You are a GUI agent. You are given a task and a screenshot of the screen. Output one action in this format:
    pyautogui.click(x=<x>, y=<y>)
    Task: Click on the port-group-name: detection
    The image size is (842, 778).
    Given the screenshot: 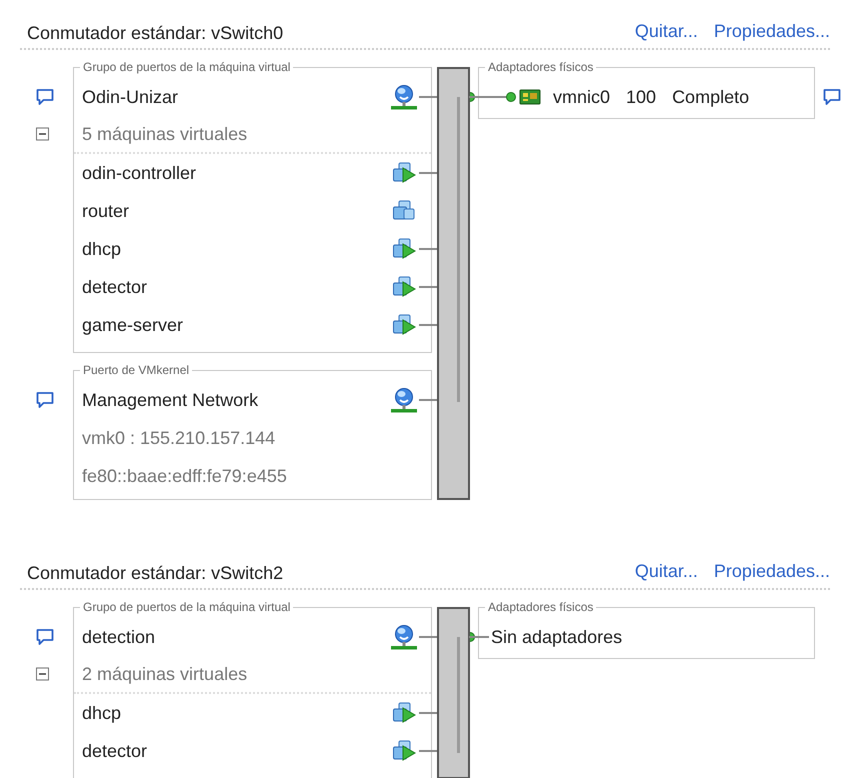 What is the action you would take?
    pyautogui.click(x=119, y=637)
    